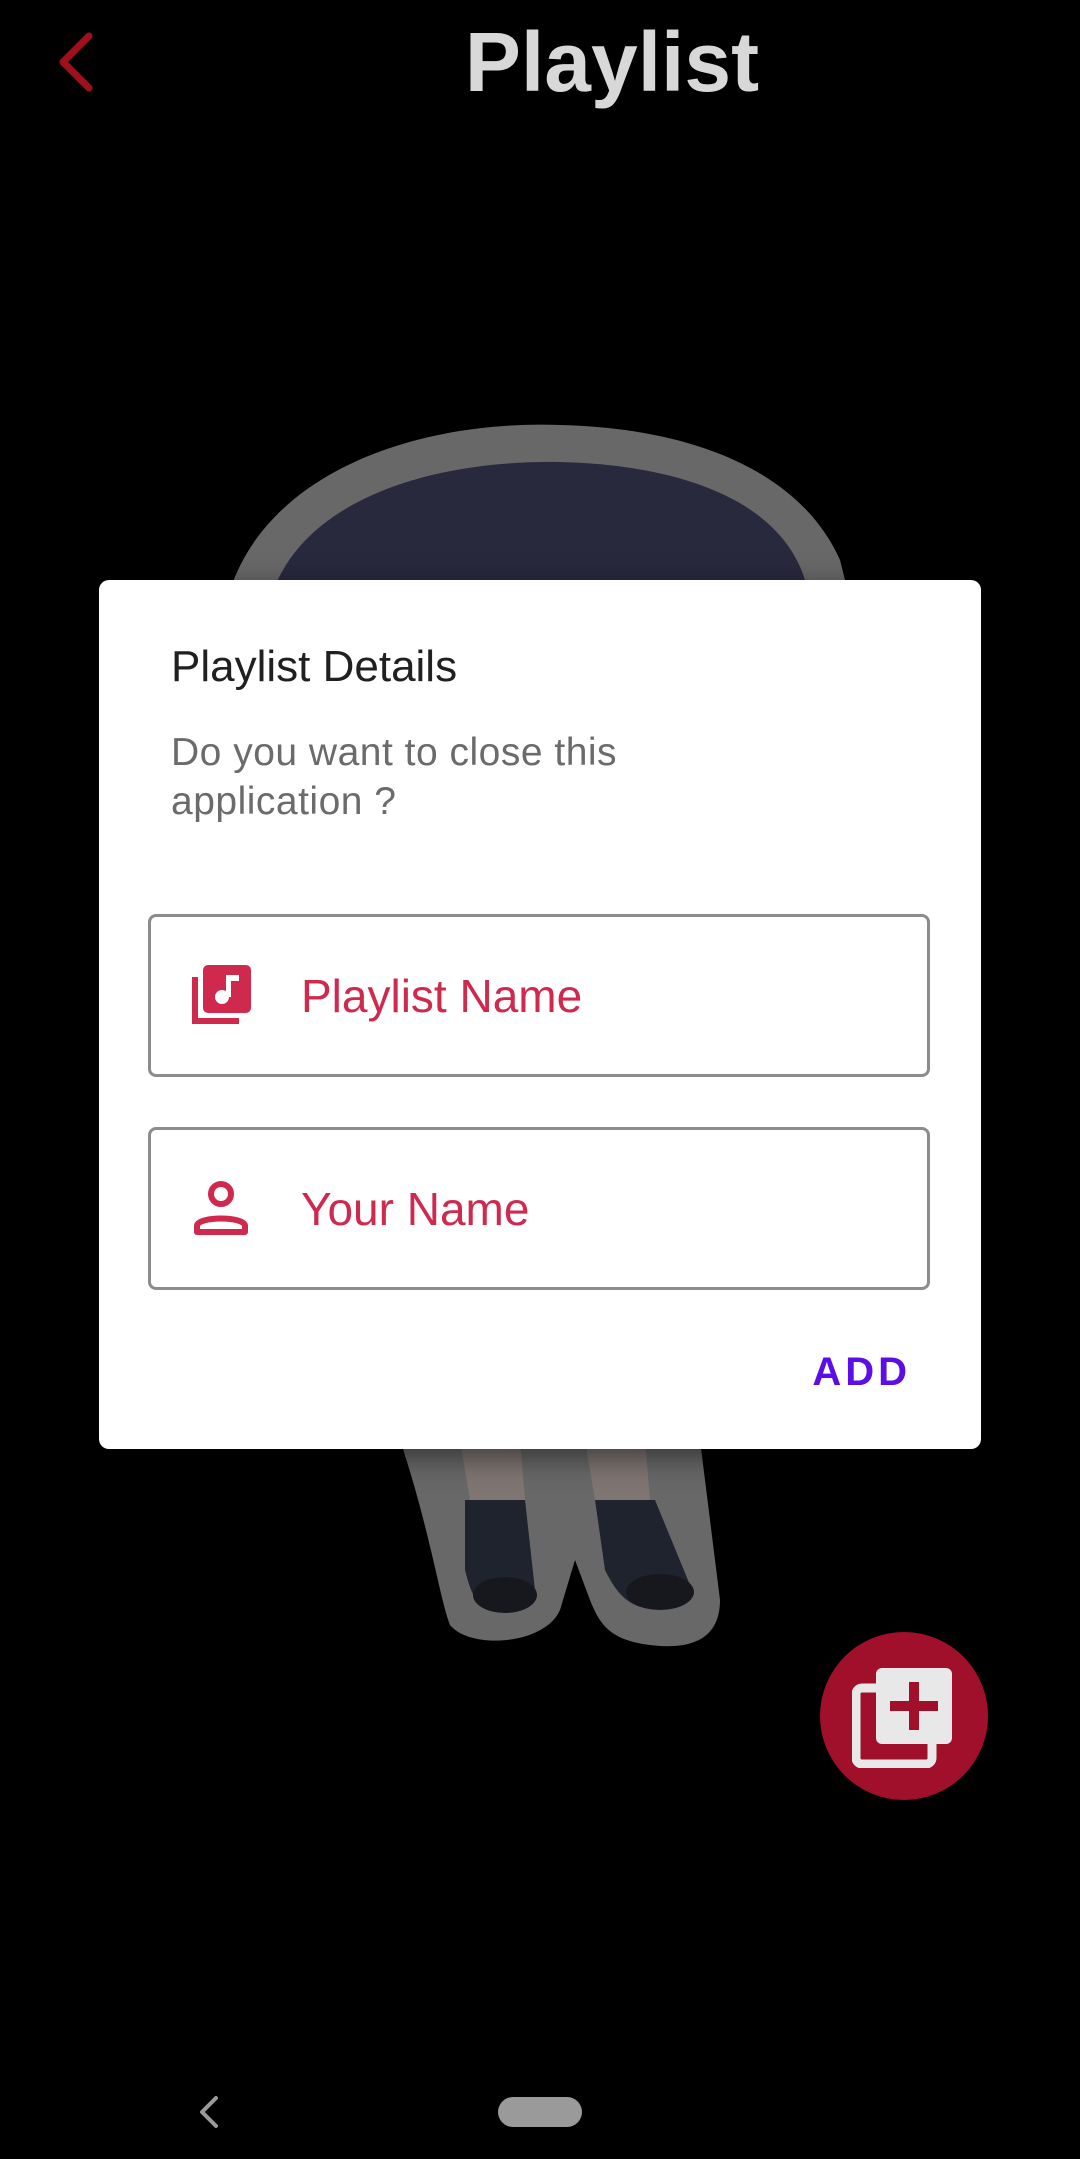 The width and height of the screenshot is (1080, 2159). What do you see at coordinates (861, 1372) in the screenshot?
I see `add-button: ADD` at bounding box center [861, 1372].